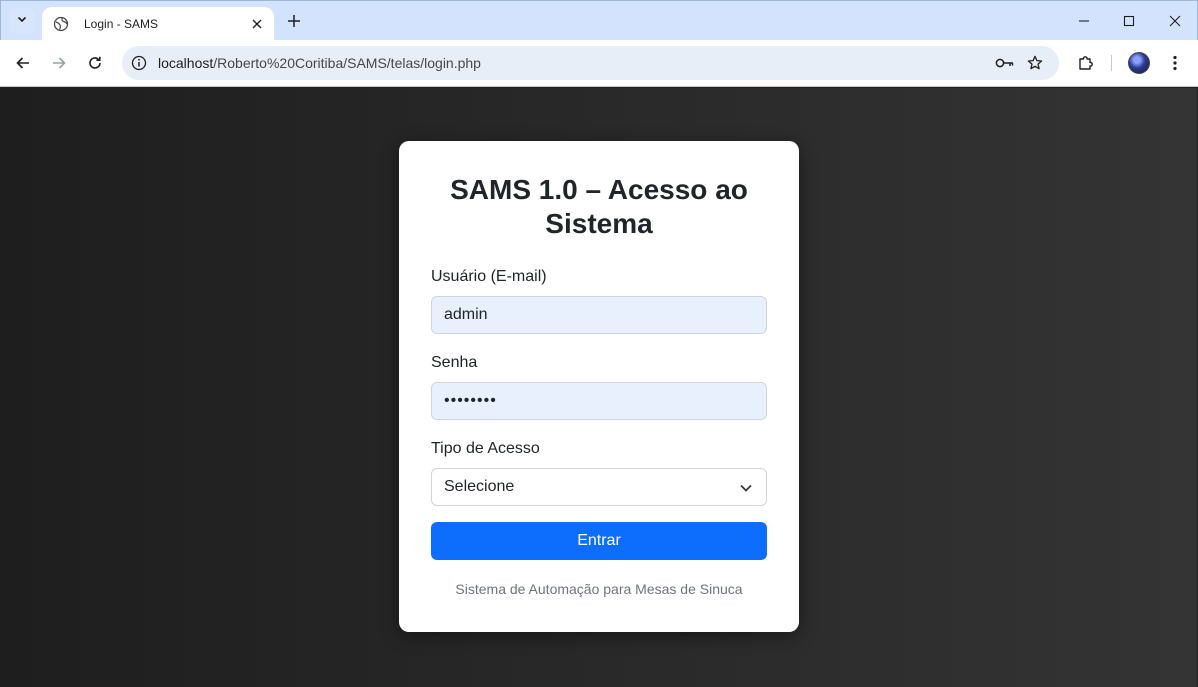  What do you see at coordinates (1175, 21) in the screenshot?
I see `close-window-icon` at bounding box center [1175, 21].